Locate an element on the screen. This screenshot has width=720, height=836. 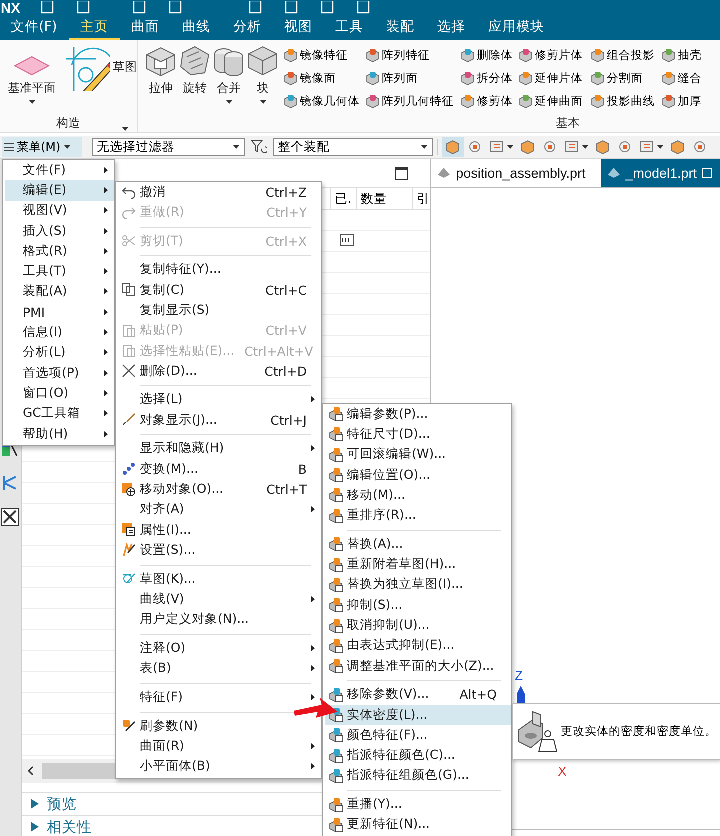
menu-item: 分析(L) is located at coordinates (59, 352).